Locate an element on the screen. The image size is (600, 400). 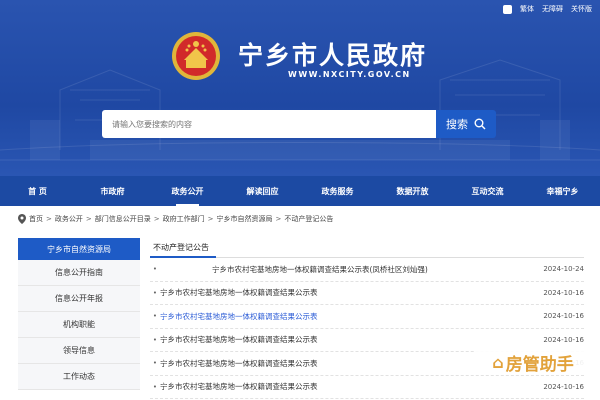
search-button: 搜索 is located at coordinates (466, 124).